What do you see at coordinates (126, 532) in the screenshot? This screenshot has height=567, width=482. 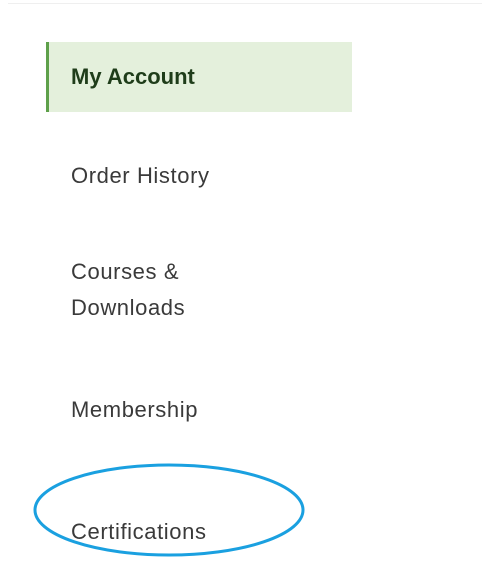 I see `nav-link-certifications: Certifications` at bounding box center [126, 532].